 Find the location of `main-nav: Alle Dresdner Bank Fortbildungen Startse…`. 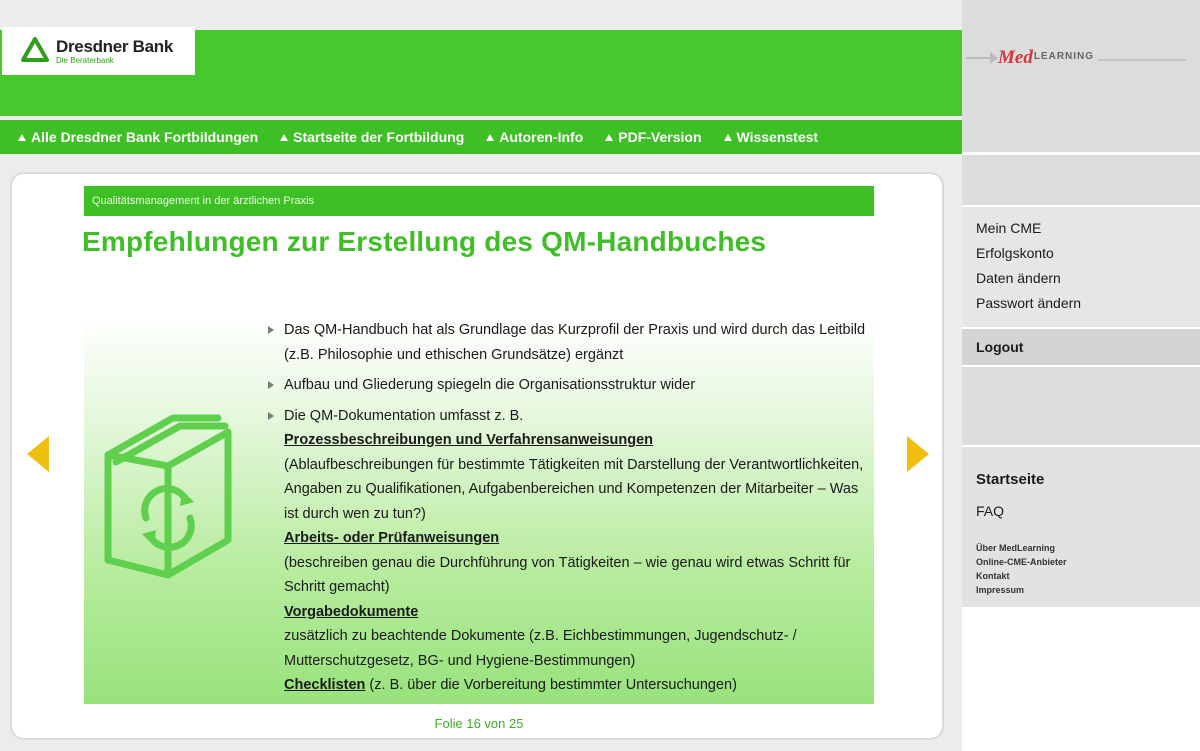

main-nav: Alle Dresdner Bank Fortbildungen Startse… is located at coordinates (481, 137).